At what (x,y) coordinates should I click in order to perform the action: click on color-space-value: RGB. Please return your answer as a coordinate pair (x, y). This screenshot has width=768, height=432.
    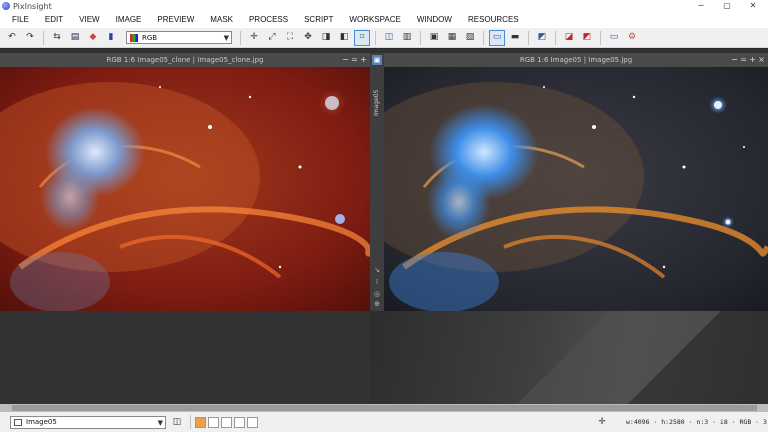
    Looking at the image, I should click on (150, 37).